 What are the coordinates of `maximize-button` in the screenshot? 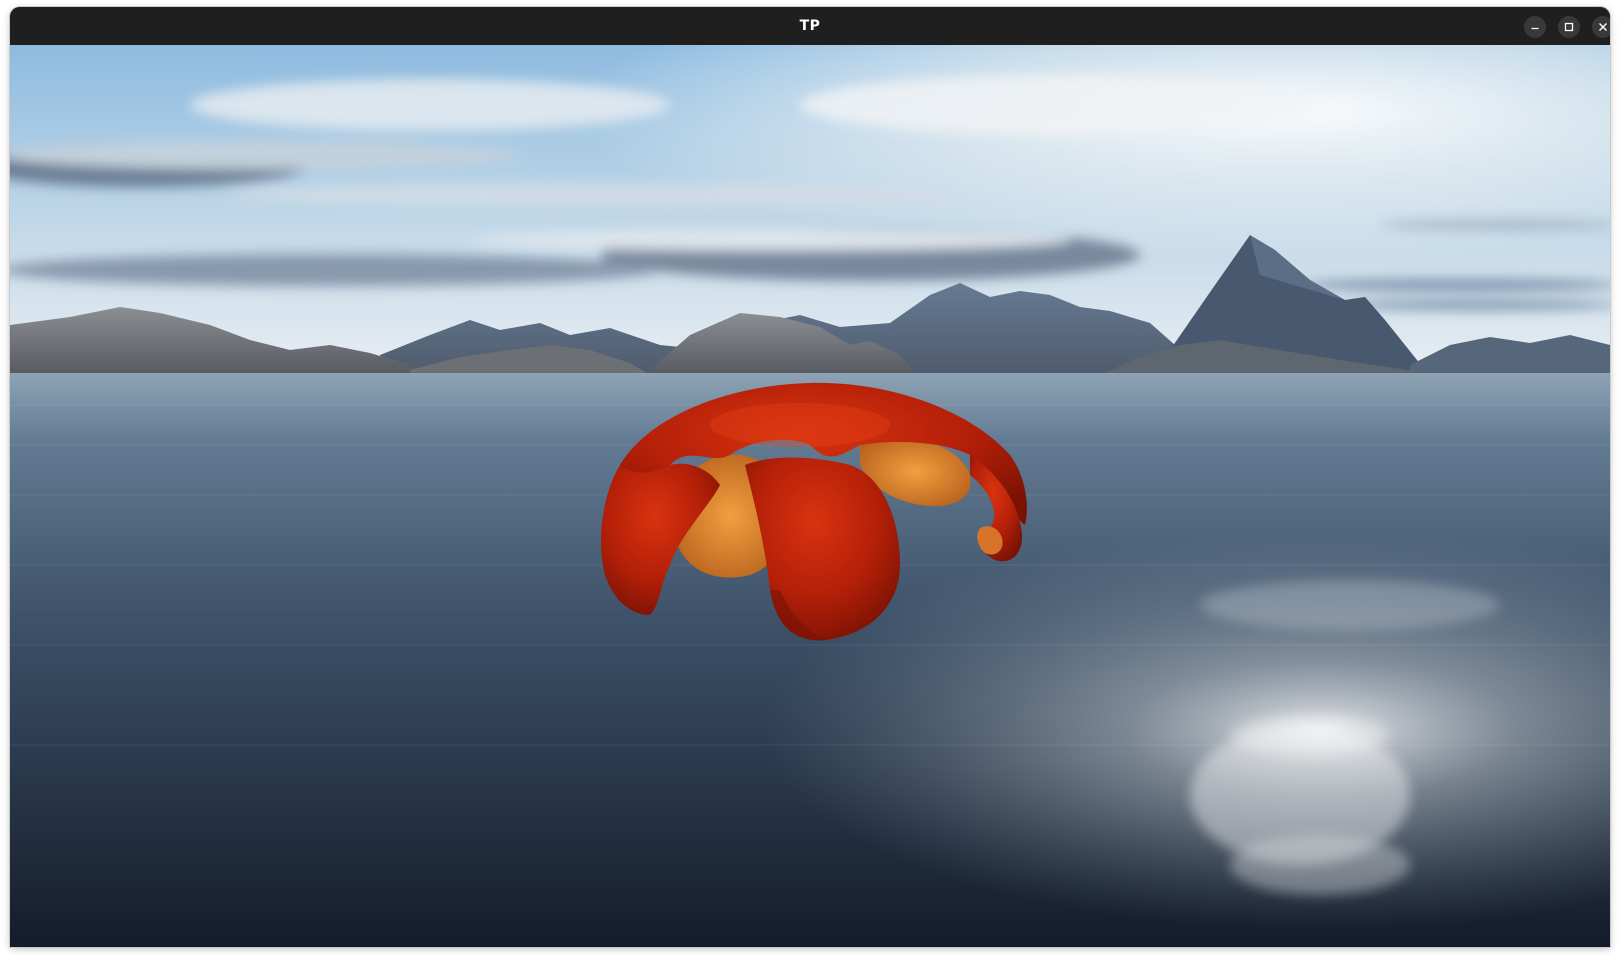 It's located at (1569, 27).